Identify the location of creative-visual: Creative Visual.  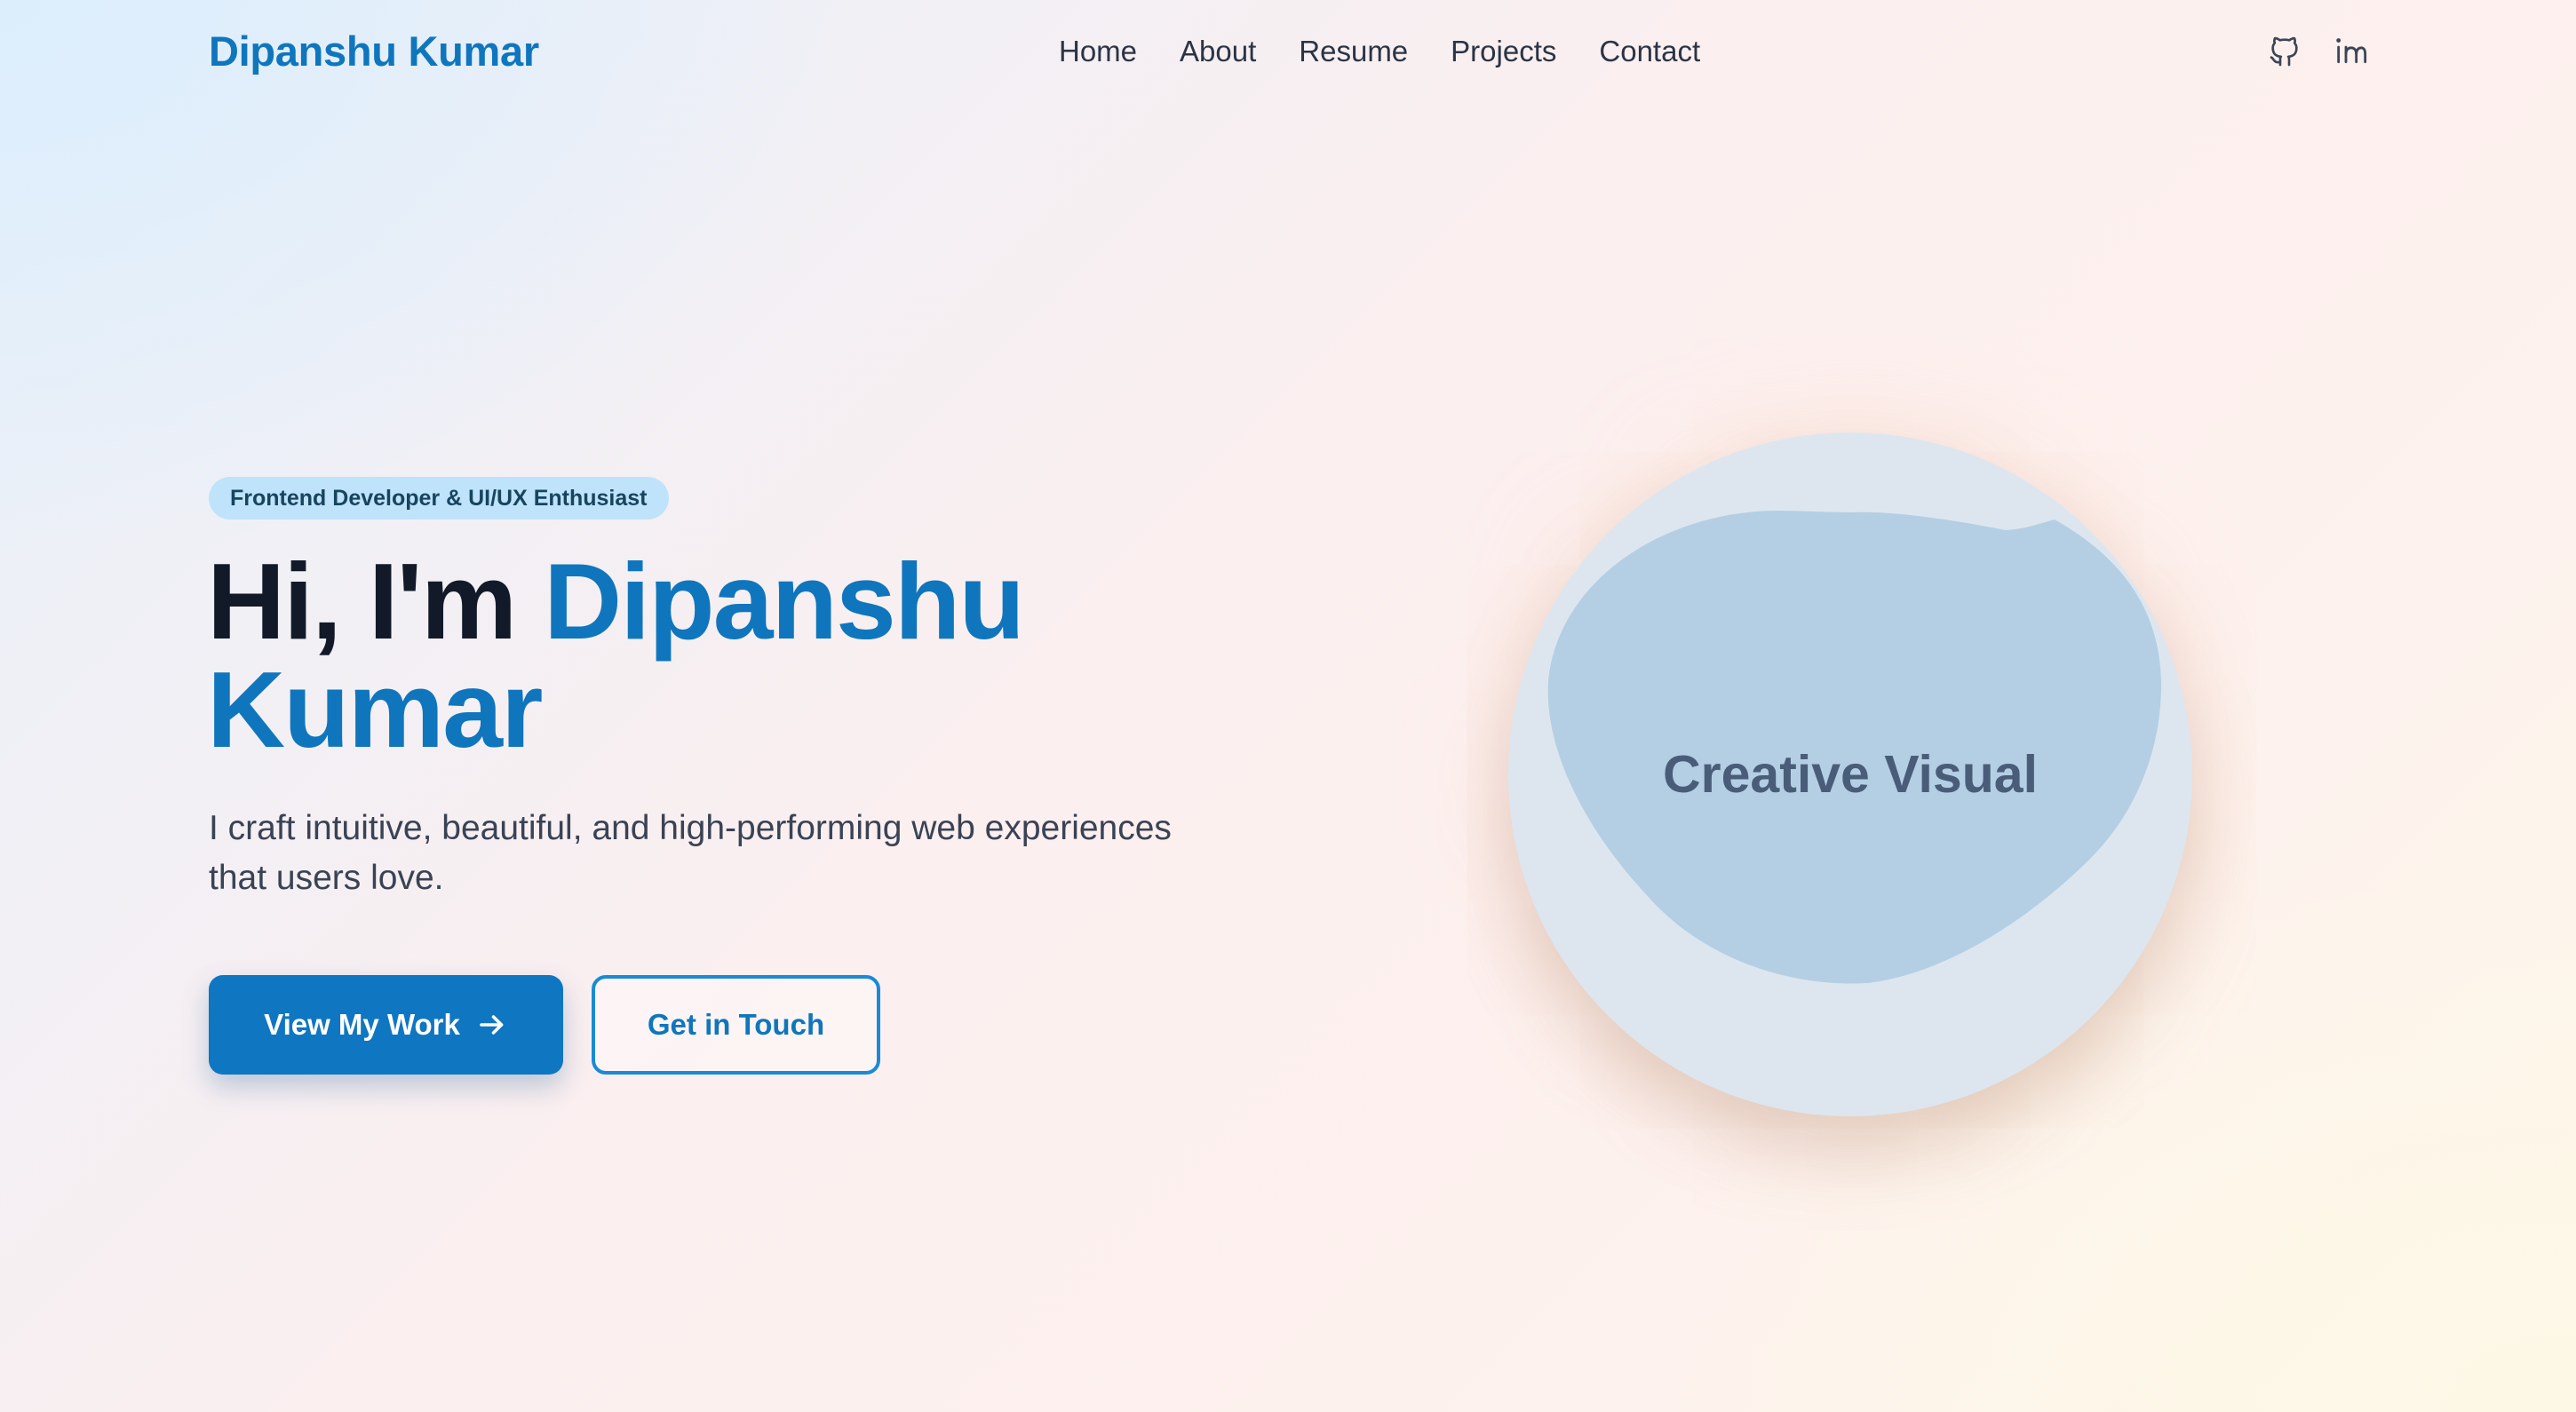
(1850, 774).